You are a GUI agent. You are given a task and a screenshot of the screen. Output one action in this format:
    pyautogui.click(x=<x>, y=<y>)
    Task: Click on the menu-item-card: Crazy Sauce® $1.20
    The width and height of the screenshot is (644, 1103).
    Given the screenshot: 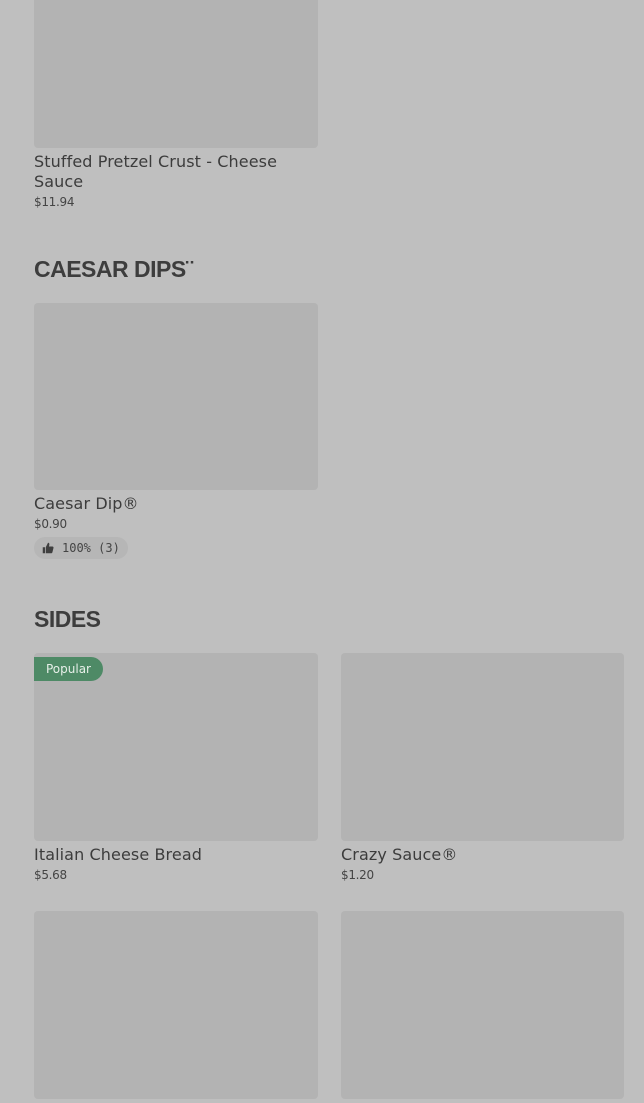 What is the action you would take?
    pyautogui.click(x=482, y=767)
    